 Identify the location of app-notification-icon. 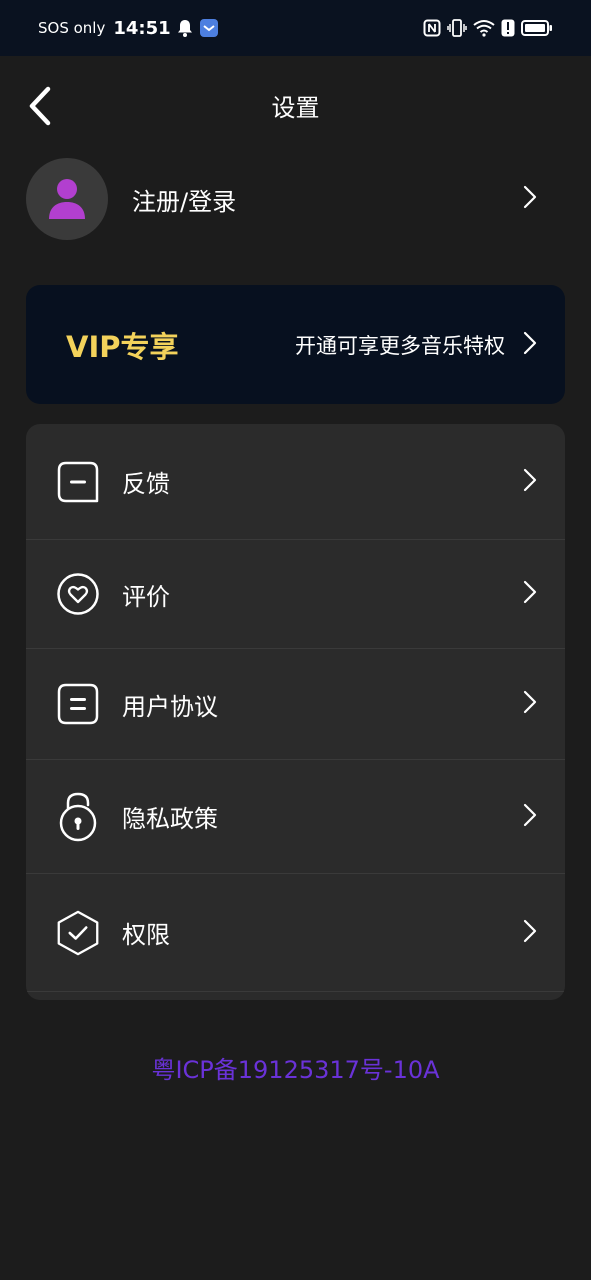
(209, 28).